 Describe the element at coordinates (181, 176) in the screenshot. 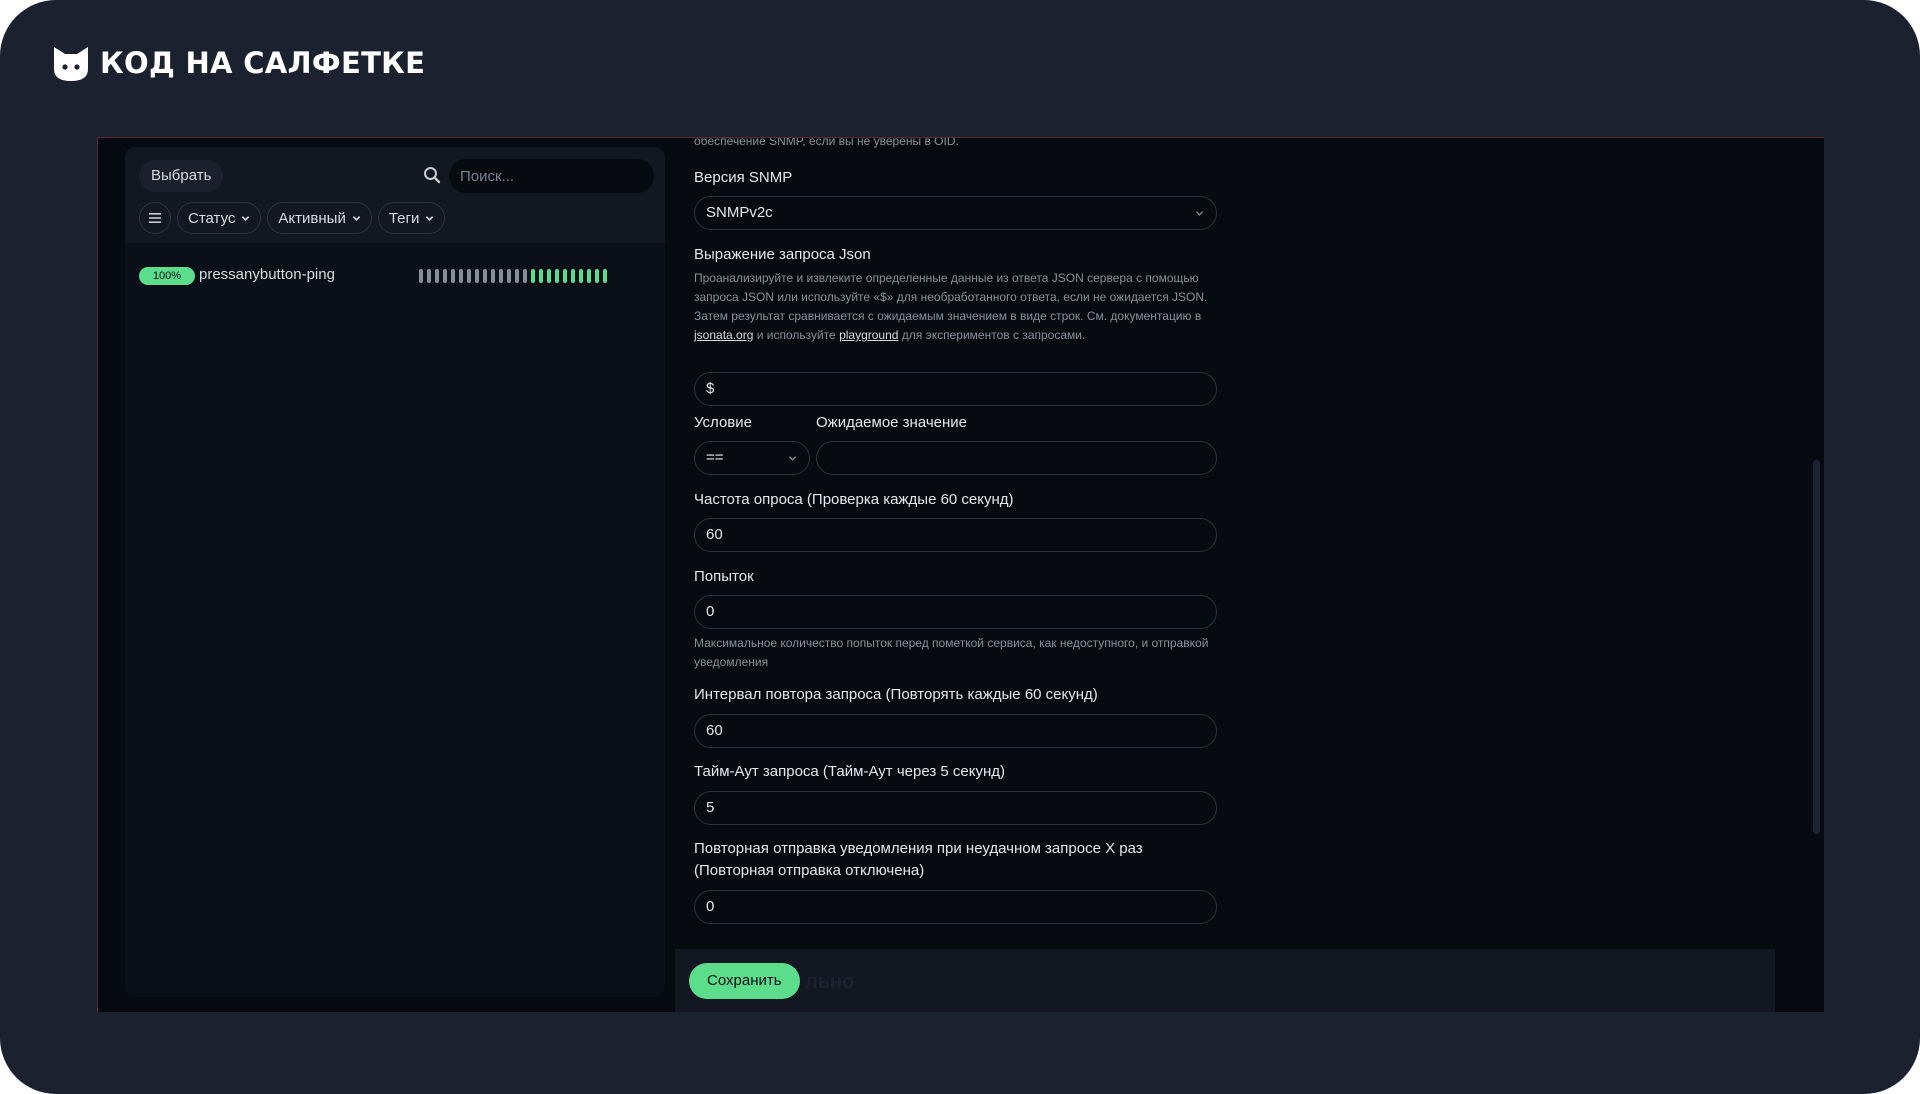

I see `select-button: Выбрать` at that location.